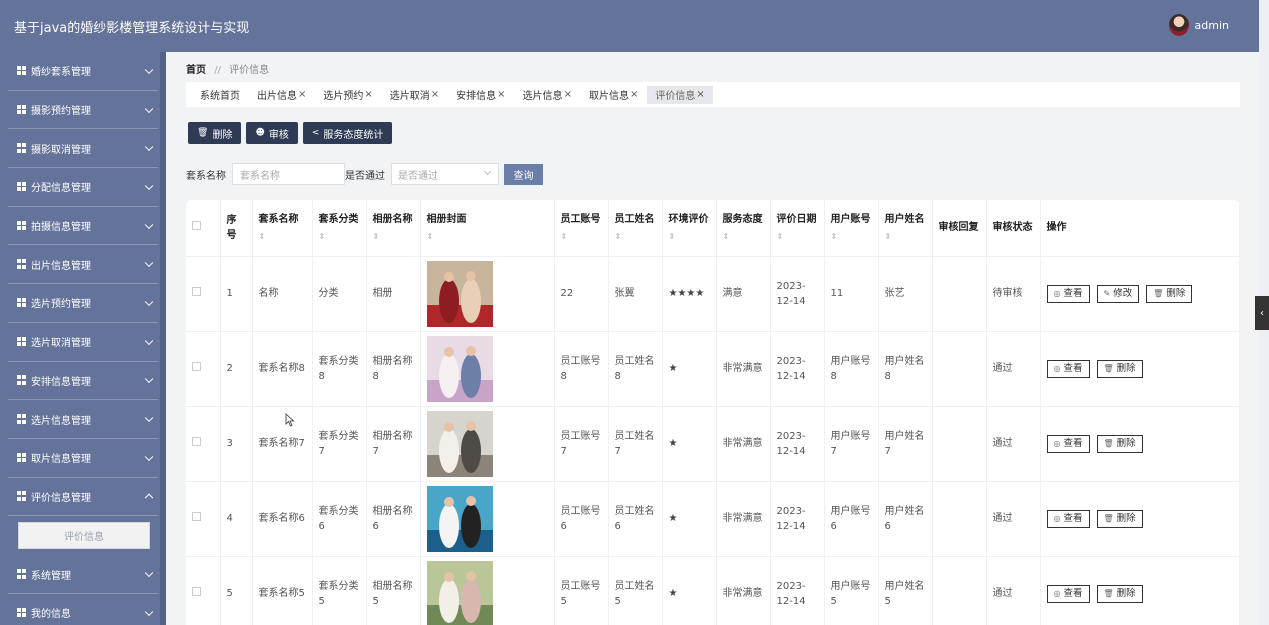 The width and height of the screenshot is (1269, 625). What do you see at coordinates (905, 369) in the screenshot?
I see `cell-user_name: 用户姓名8` at bounding box center [905, 369].